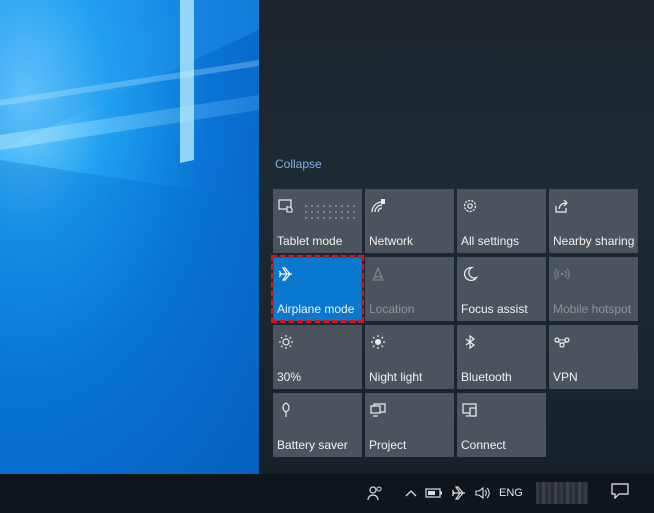 Image resolution: width=654 pixels, height=513 pixels. I want to click on chevron-up-icon, so click(411, 493).